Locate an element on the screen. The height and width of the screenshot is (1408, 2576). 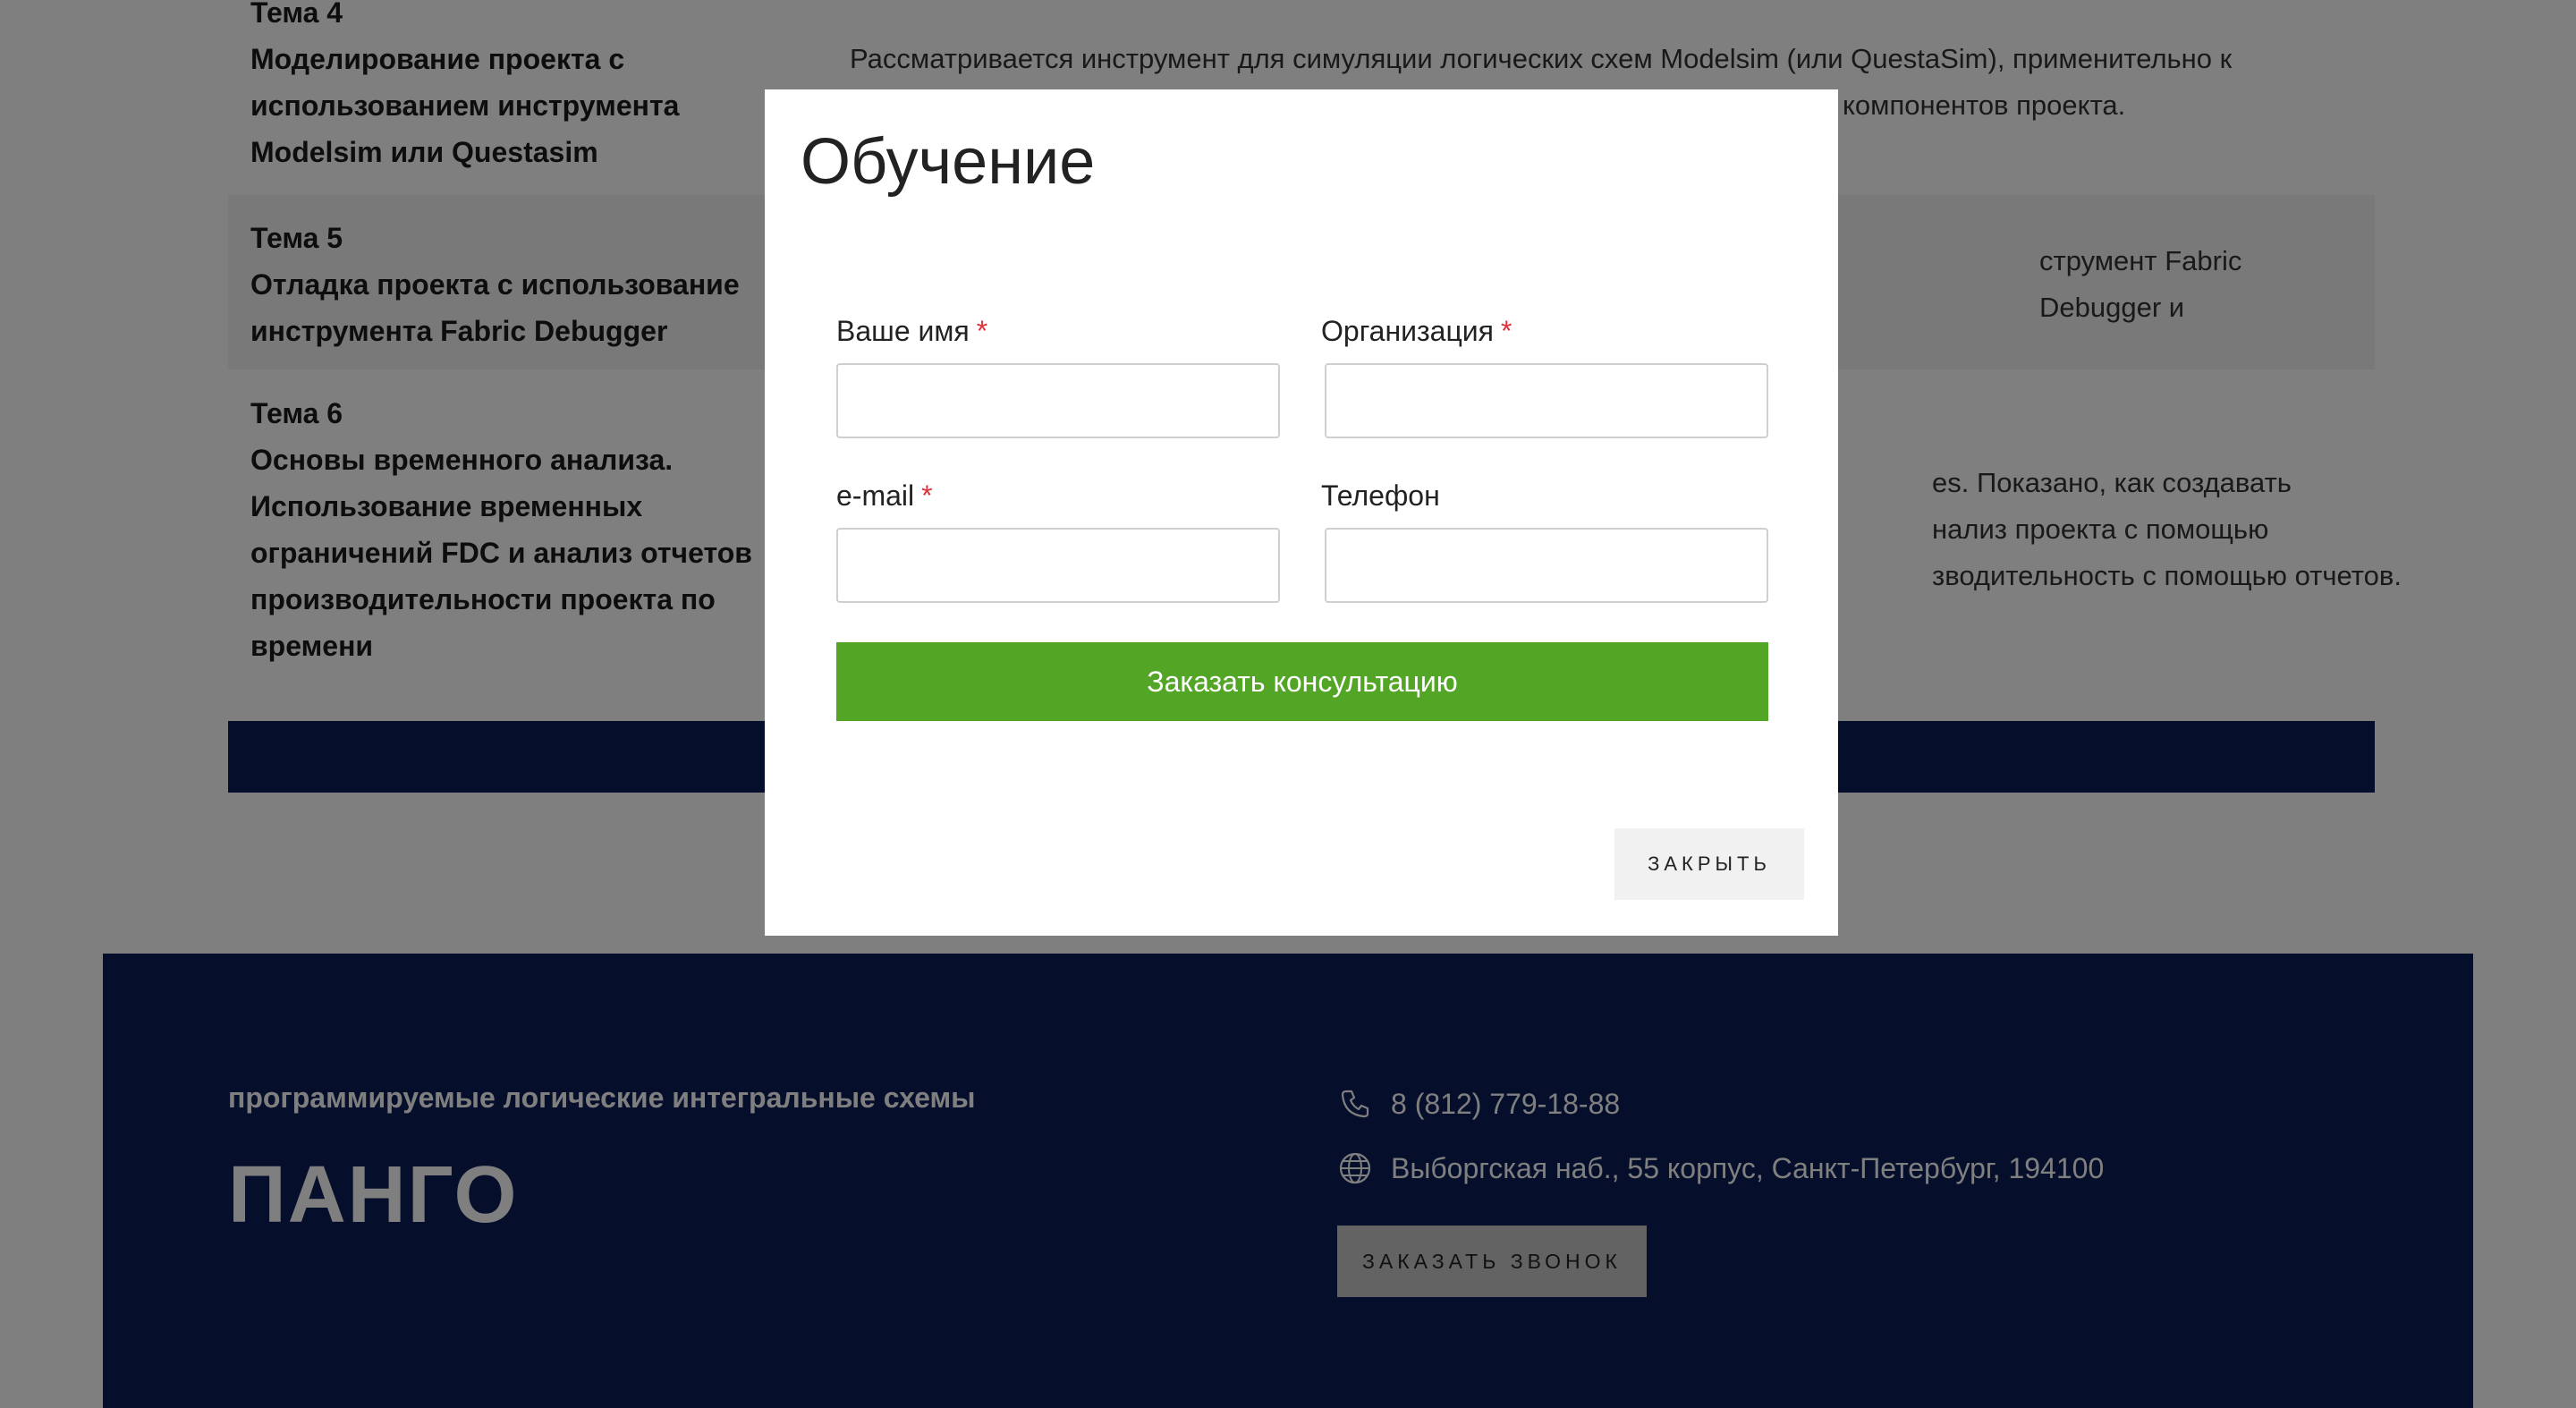
email-field-label: e-mail * is located at coordinates (884, 496).